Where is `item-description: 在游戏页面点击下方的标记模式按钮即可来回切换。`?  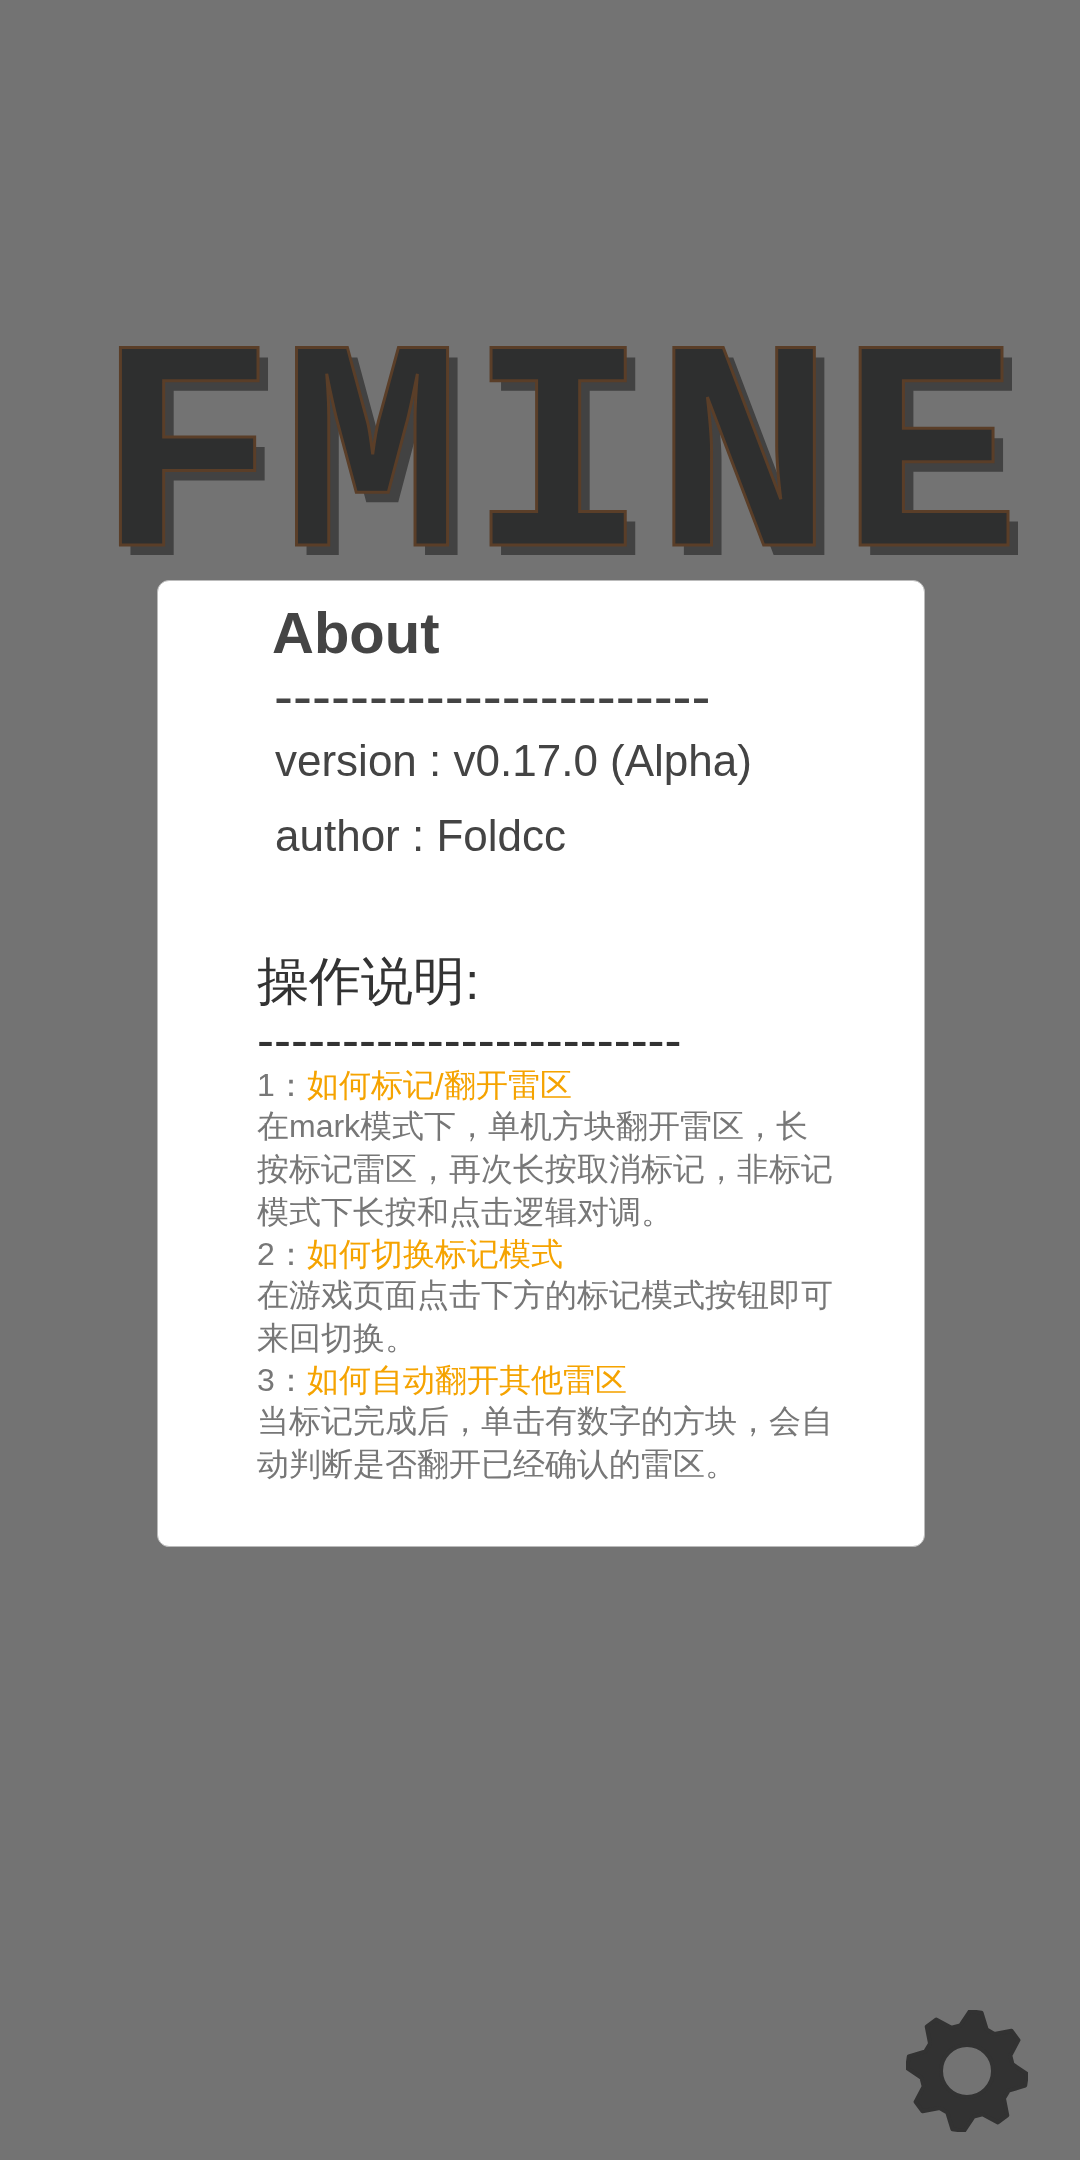 item-description: 在游戏页面点击下方的标记模式按钮即可来回切换。 is located at coordinates (545, 1317).